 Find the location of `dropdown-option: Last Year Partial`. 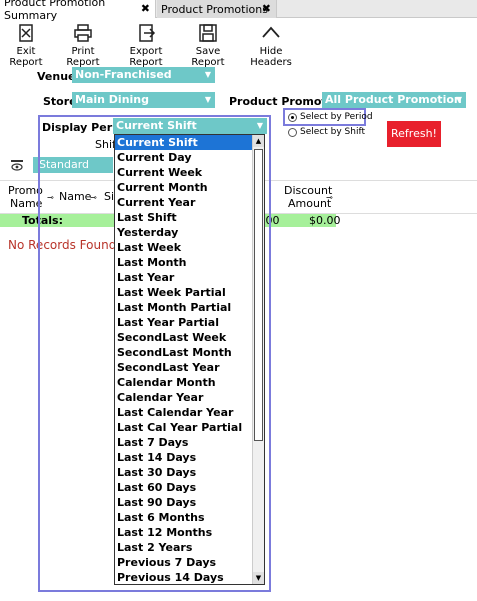

dropdown-option: Last Year Partial is located at coordinates (183, 322).